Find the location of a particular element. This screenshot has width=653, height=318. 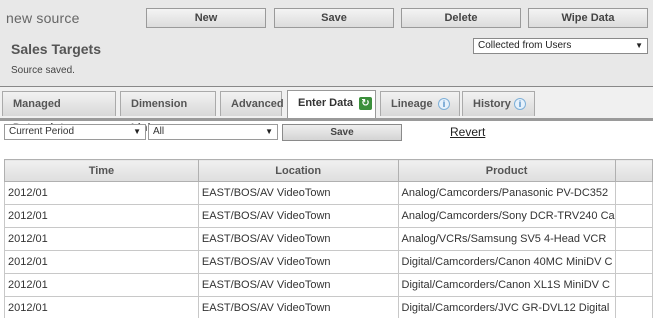

source-type-value: Collected from Users is located at coordinates (525, 45).